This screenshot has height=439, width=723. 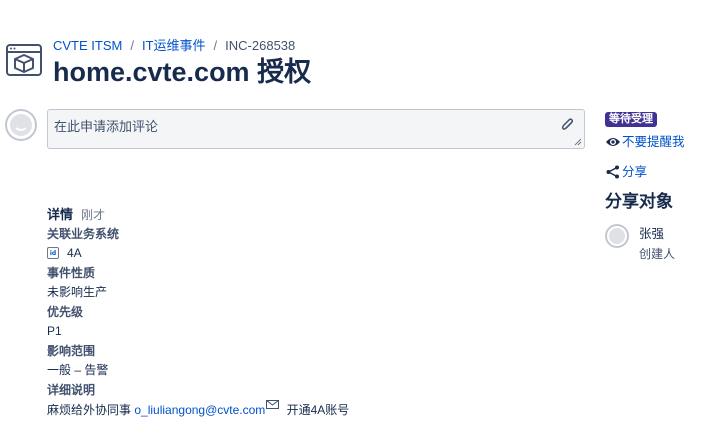 What do you see at coordinates (653, 142) in the screenshot?
I see `unwatch-label: 不要提醒我` at bounding box center [653, 142].